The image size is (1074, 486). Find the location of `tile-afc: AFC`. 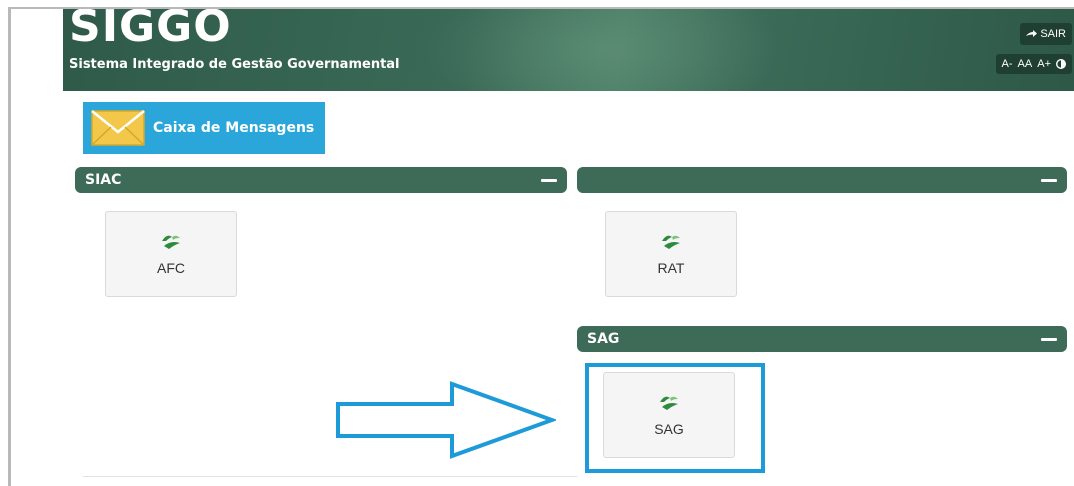

tile-afc: AFC is located at coordinates (171, 254).